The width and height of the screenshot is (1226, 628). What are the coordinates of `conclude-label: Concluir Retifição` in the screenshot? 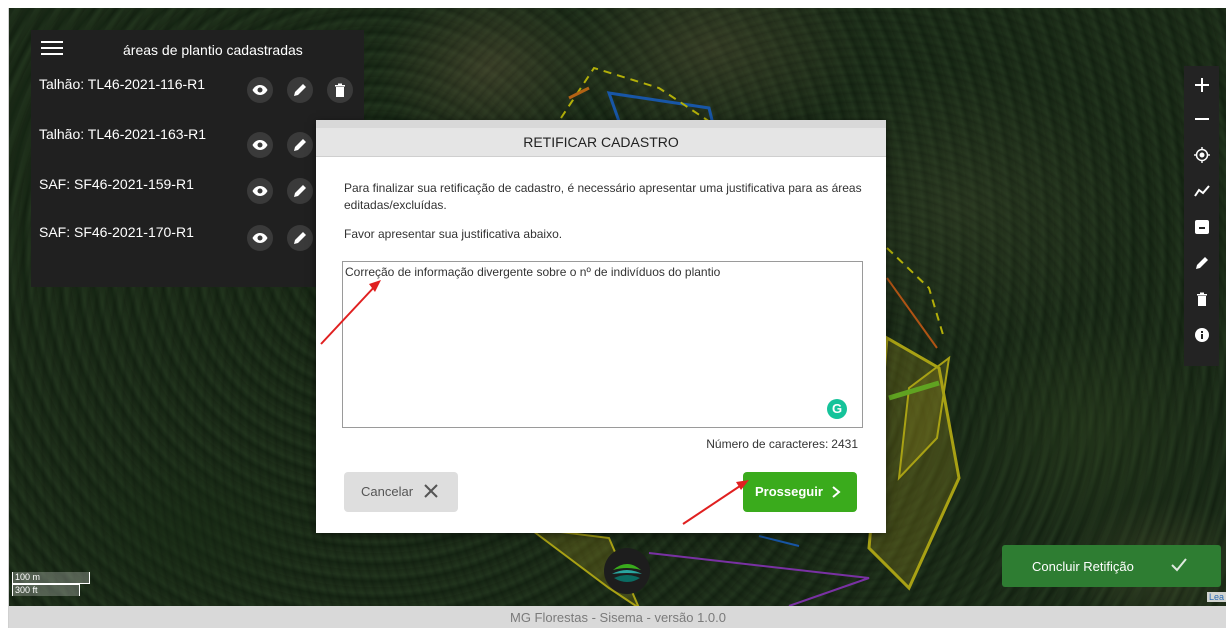 It's located at (1083, 566).